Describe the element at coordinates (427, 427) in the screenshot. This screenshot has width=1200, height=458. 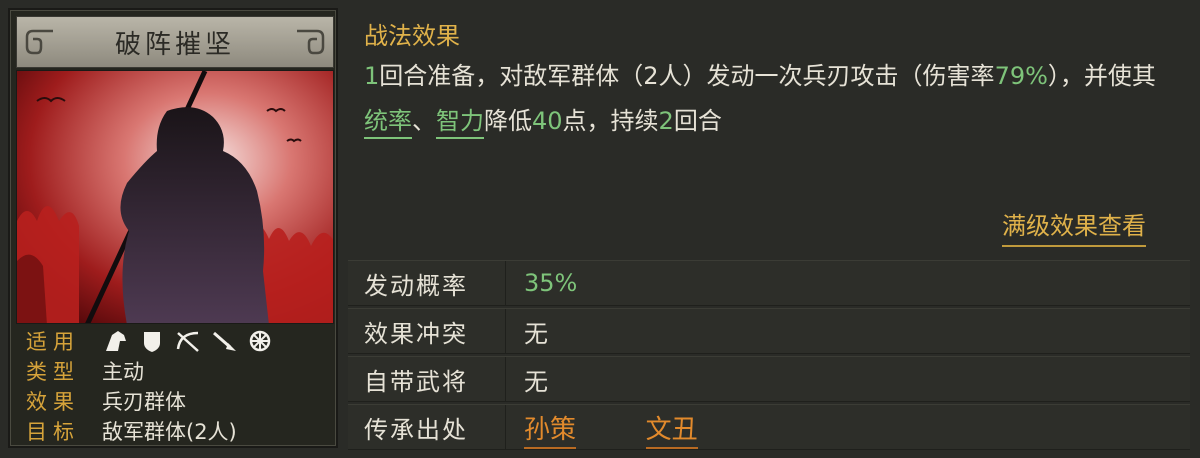
I see `row-label: 传承出处` at that location.